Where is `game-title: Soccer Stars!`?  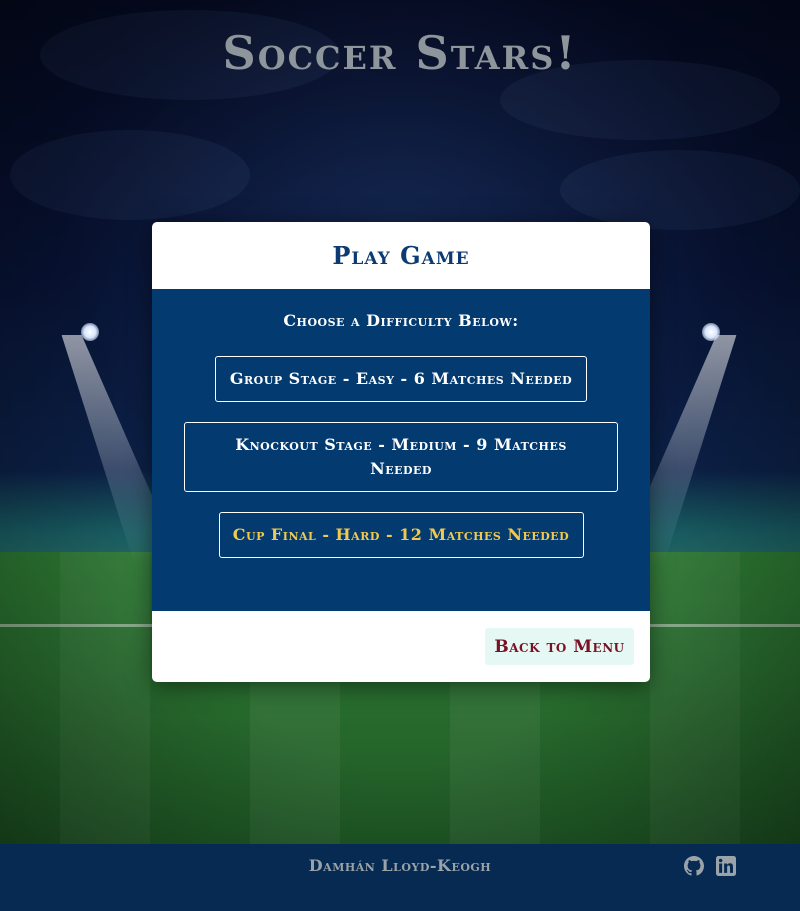
game-title: Soccer Stars! is located at coordinates (400, 53).